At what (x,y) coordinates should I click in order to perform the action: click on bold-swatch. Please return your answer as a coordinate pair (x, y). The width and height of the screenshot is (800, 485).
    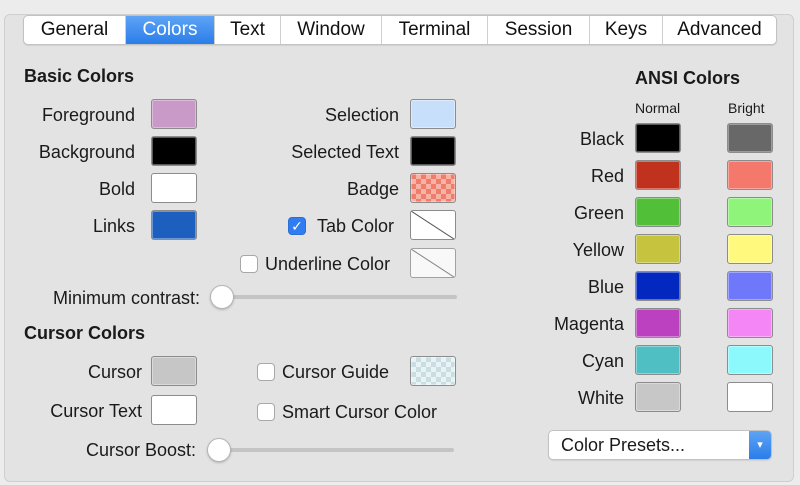
    Looking at the image, I should click on (174, 188).